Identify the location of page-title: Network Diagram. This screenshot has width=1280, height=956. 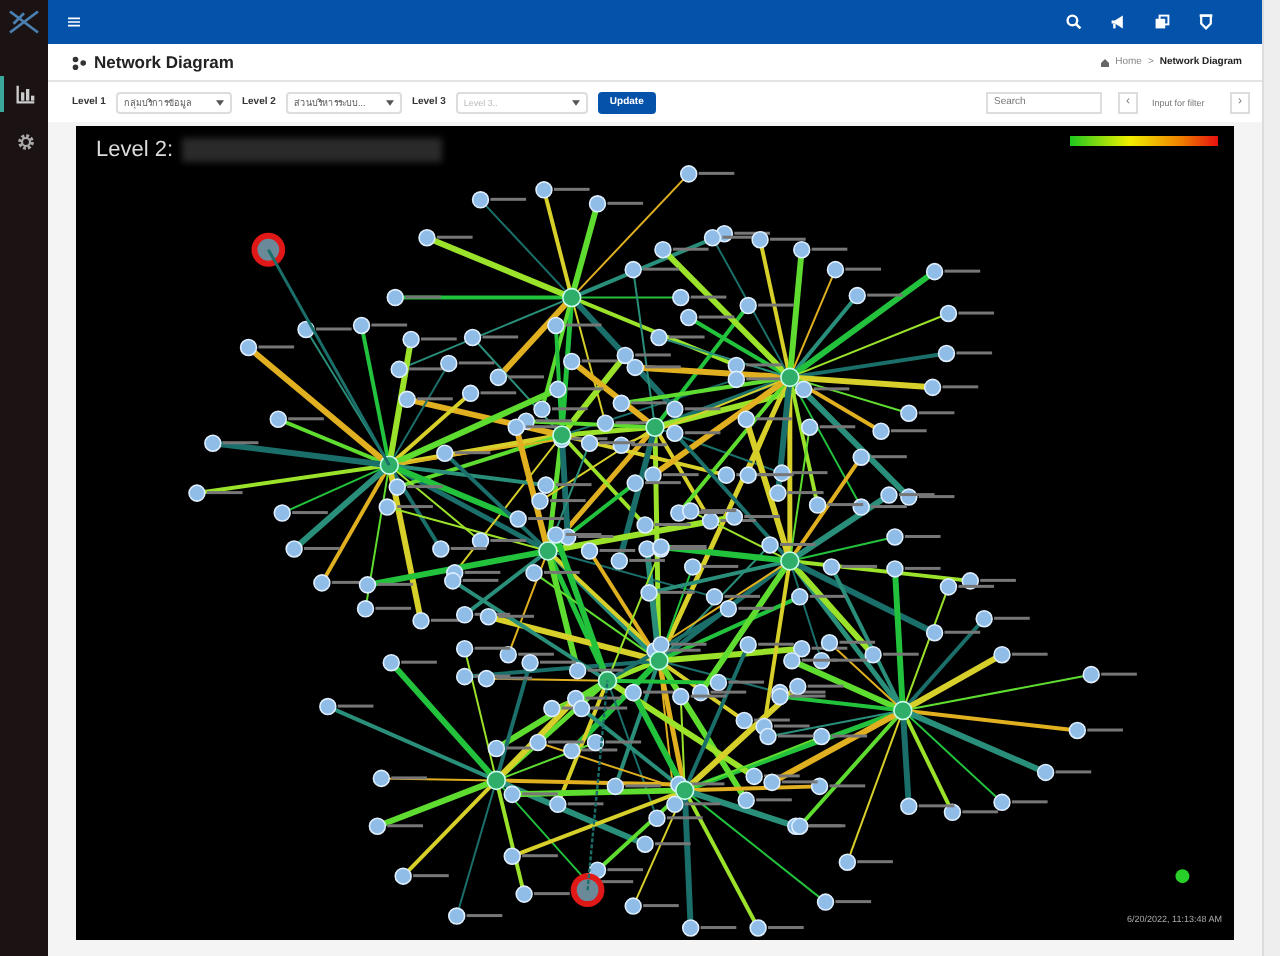
(164, 62).